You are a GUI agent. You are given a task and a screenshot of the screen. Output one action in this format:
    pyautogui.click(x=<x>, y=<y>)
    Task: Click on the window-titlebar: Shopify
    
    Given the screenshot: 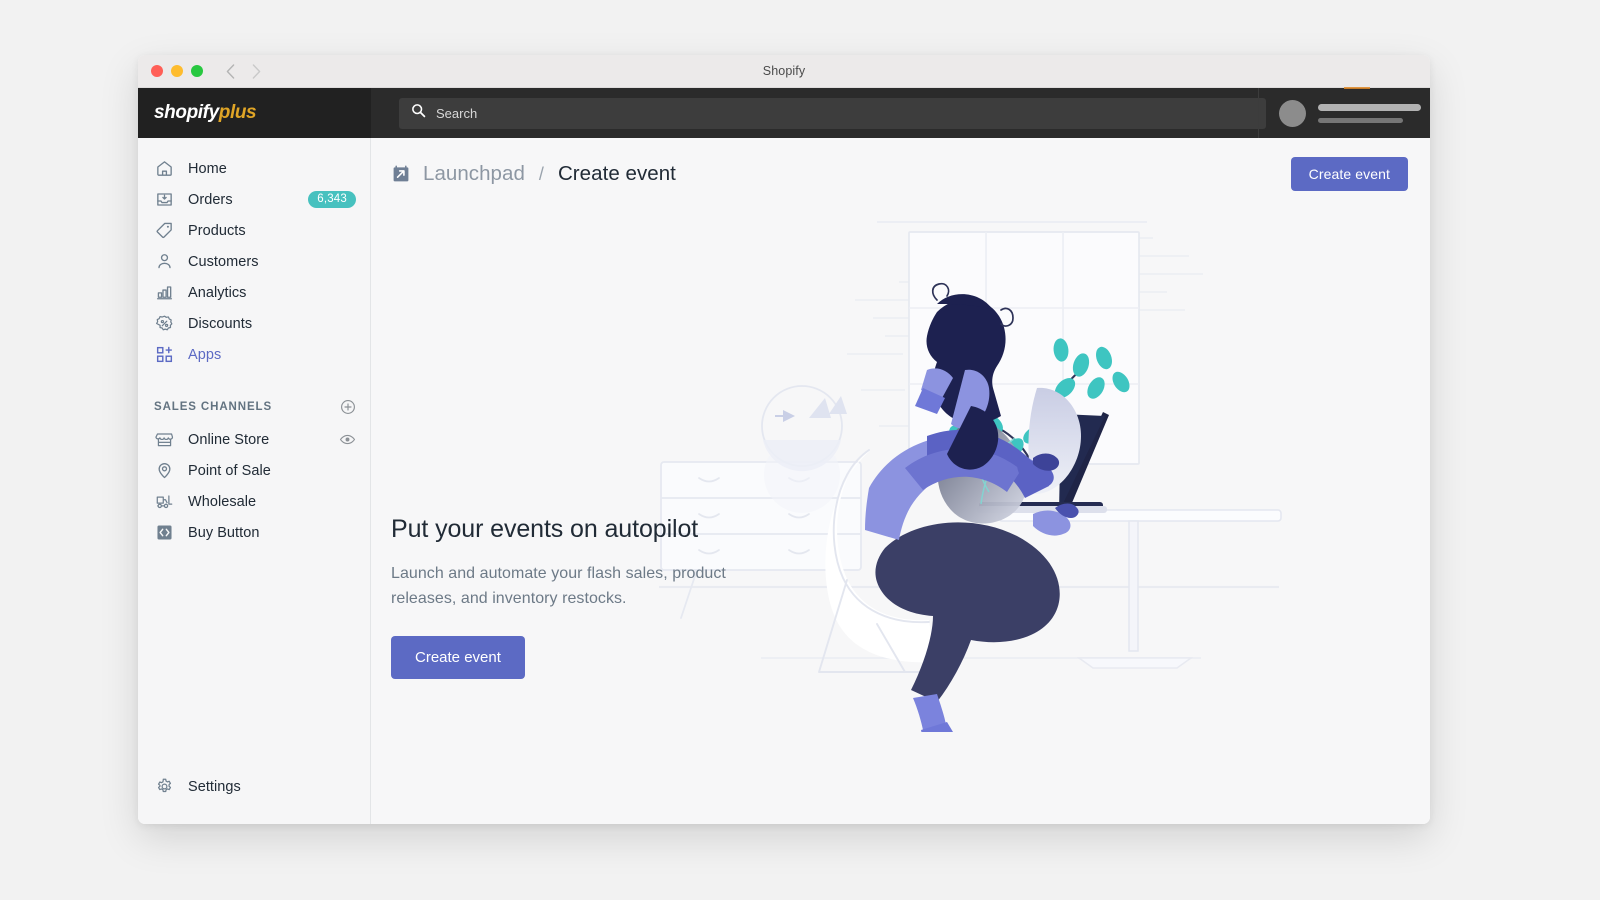 What is the action you would take?
    pyautogui.click(x=784, y=71)
    